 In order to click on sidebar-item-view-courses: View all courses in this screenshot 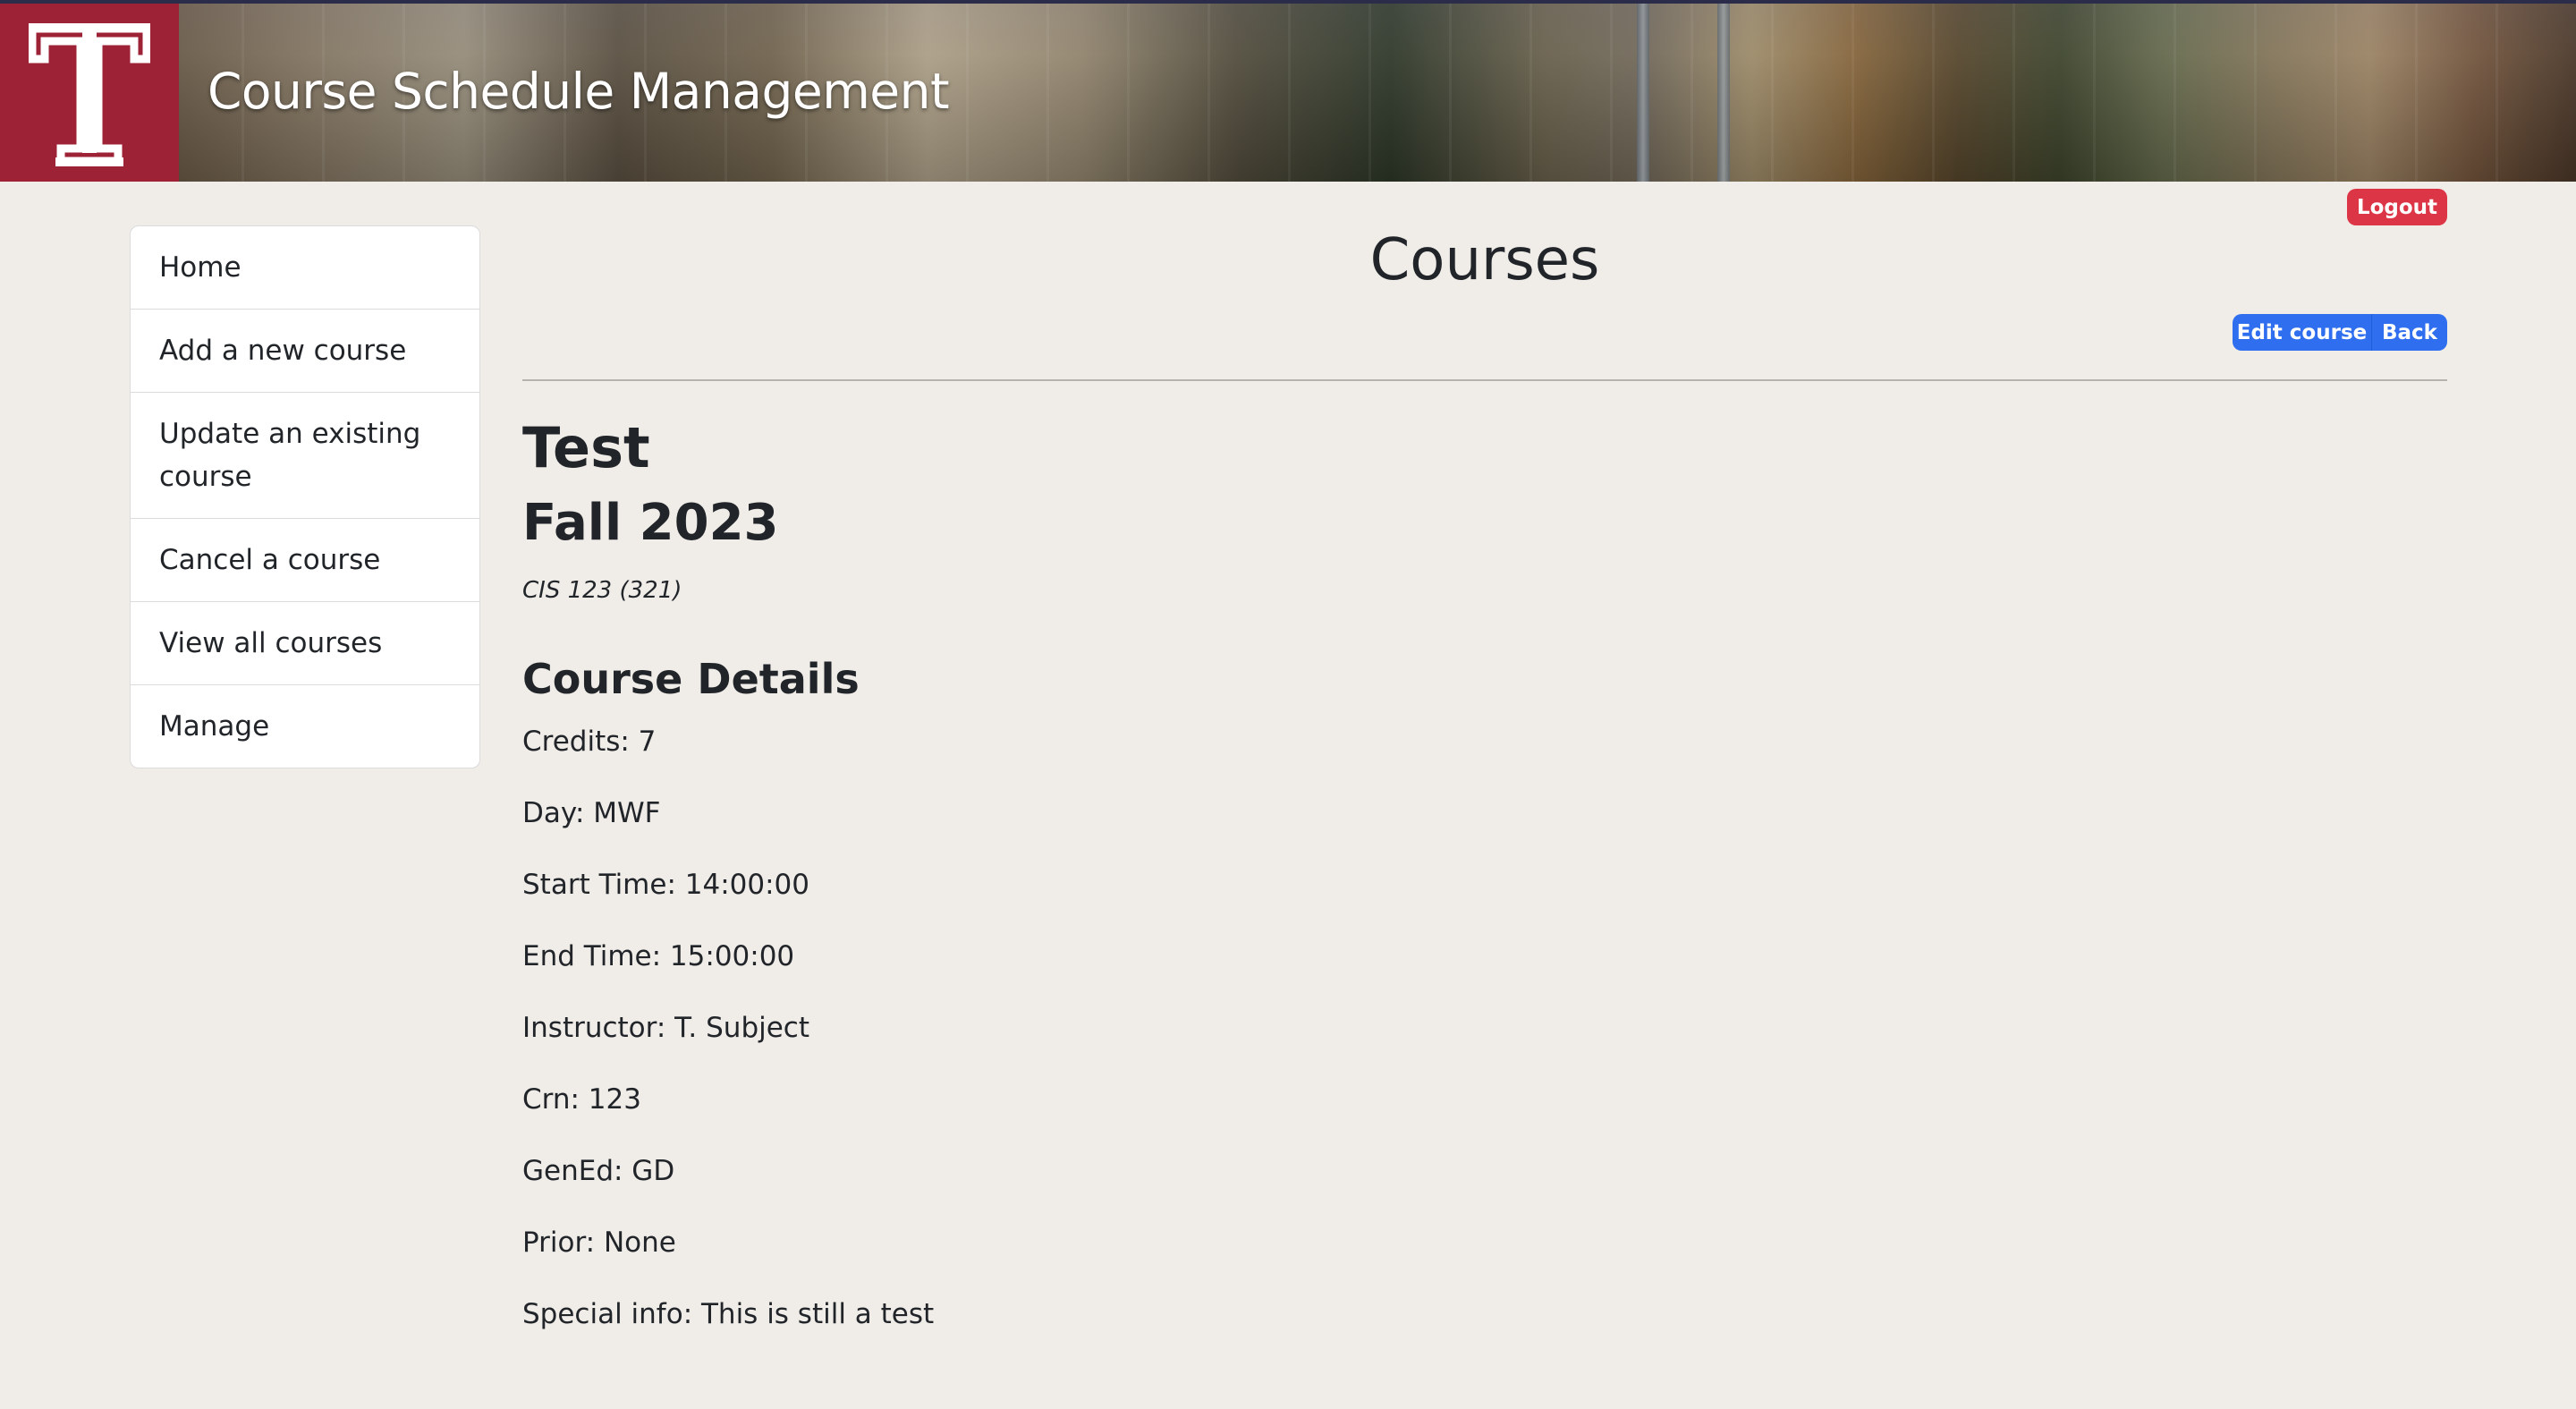, I will do `click(305, 643)`.